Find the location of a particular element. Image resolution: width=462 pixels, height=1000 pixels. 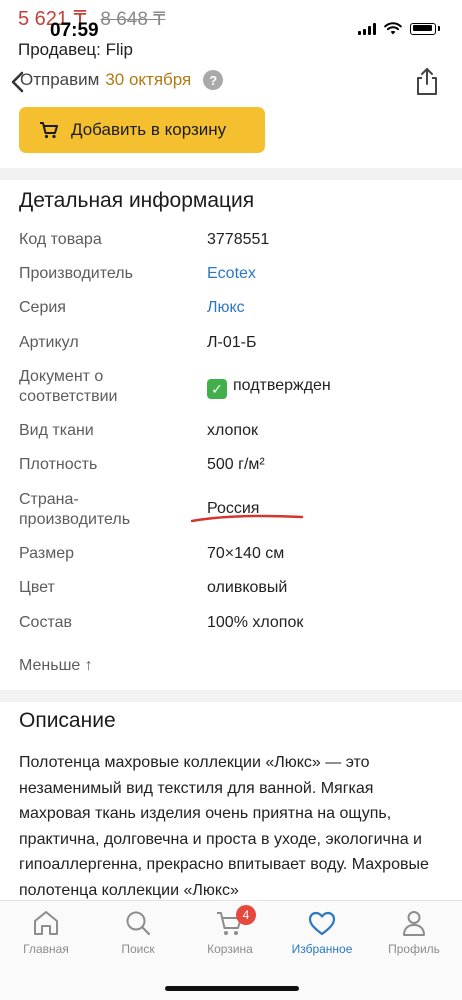

tab-profile: Профиль is located at coordinates (414, 932).